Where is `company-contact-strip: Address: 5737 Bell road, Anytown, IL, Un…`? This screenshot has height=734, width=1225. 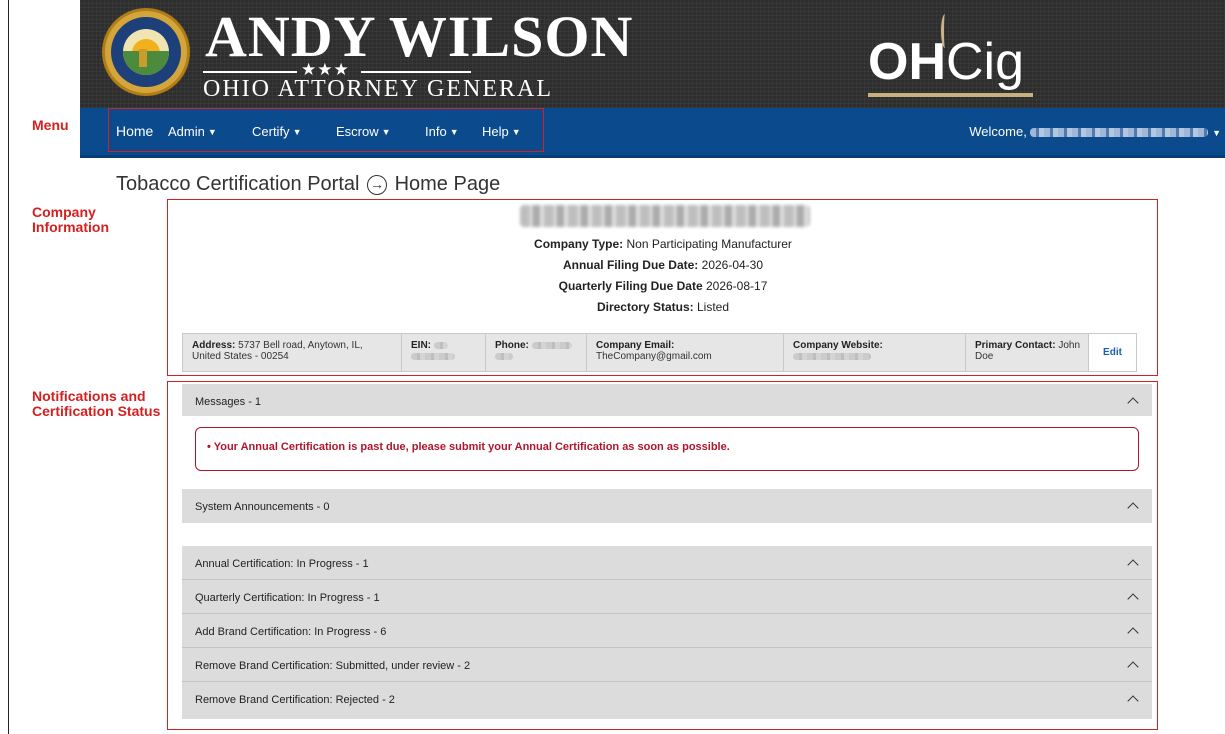 company-contact-strip: Address: 5737 Bell road, Anytown, IL, Un… is located at coordinates (659, 352).